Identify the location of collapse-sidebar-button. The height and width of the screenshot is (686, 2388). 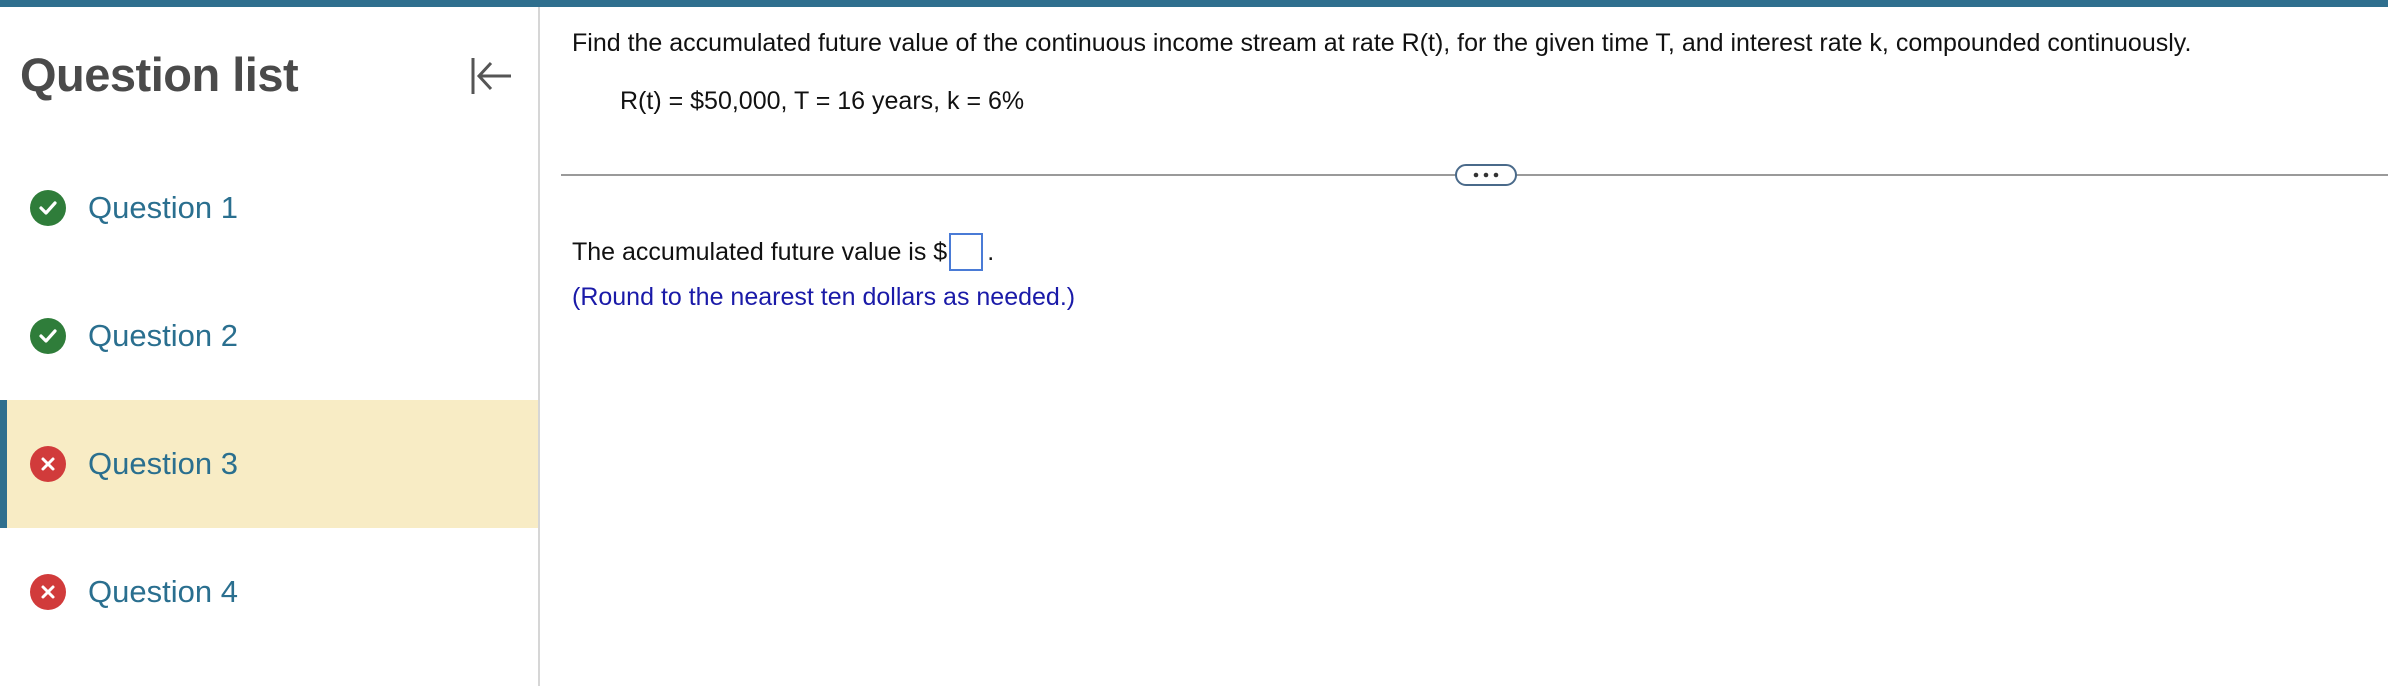
(491, 76).